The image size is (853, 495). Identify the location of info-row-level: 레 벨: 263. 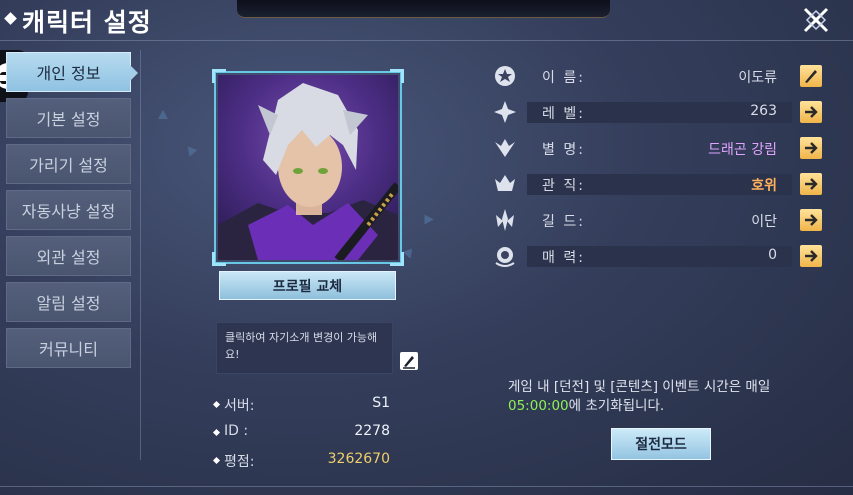
(662, 112).